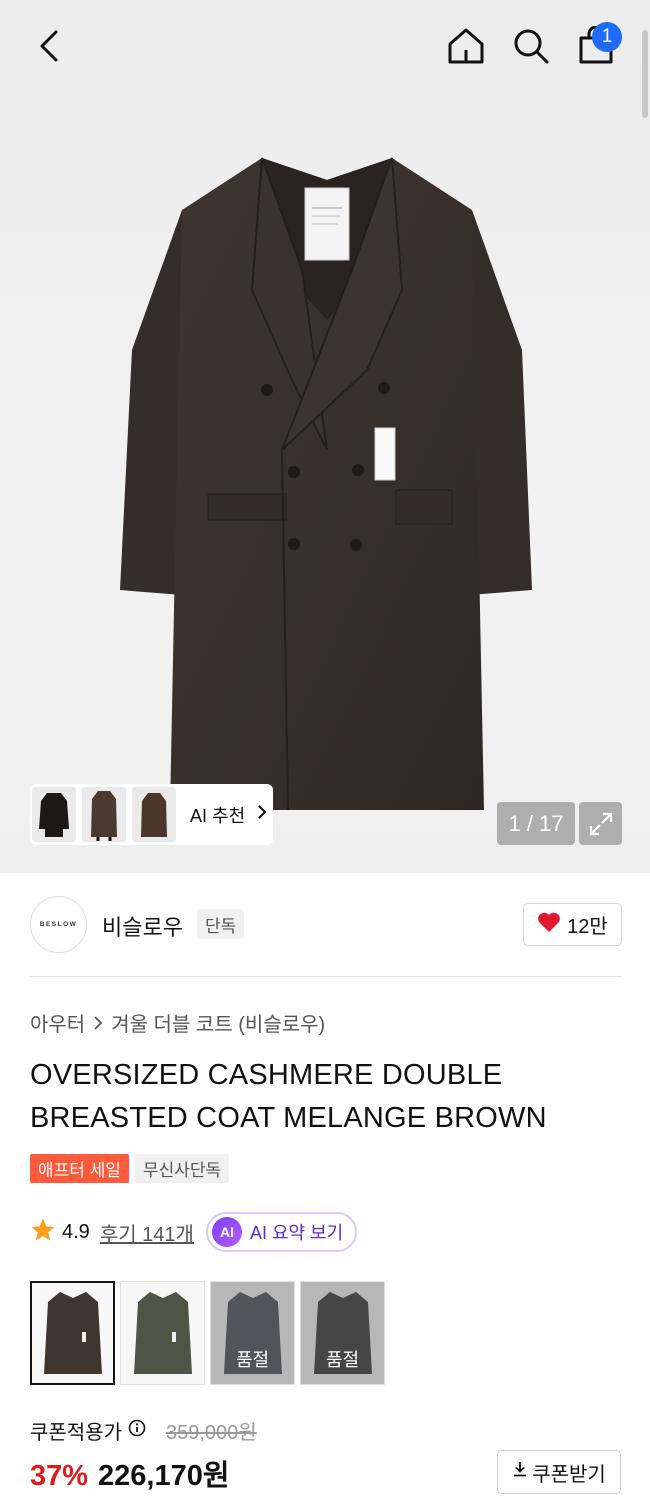 This screenshot has width=650, height=1500. What do you see at coordinates (536, 823) in the screenshot?
I see `image-counter: 1 / 17` at bounding box center [536, 823].